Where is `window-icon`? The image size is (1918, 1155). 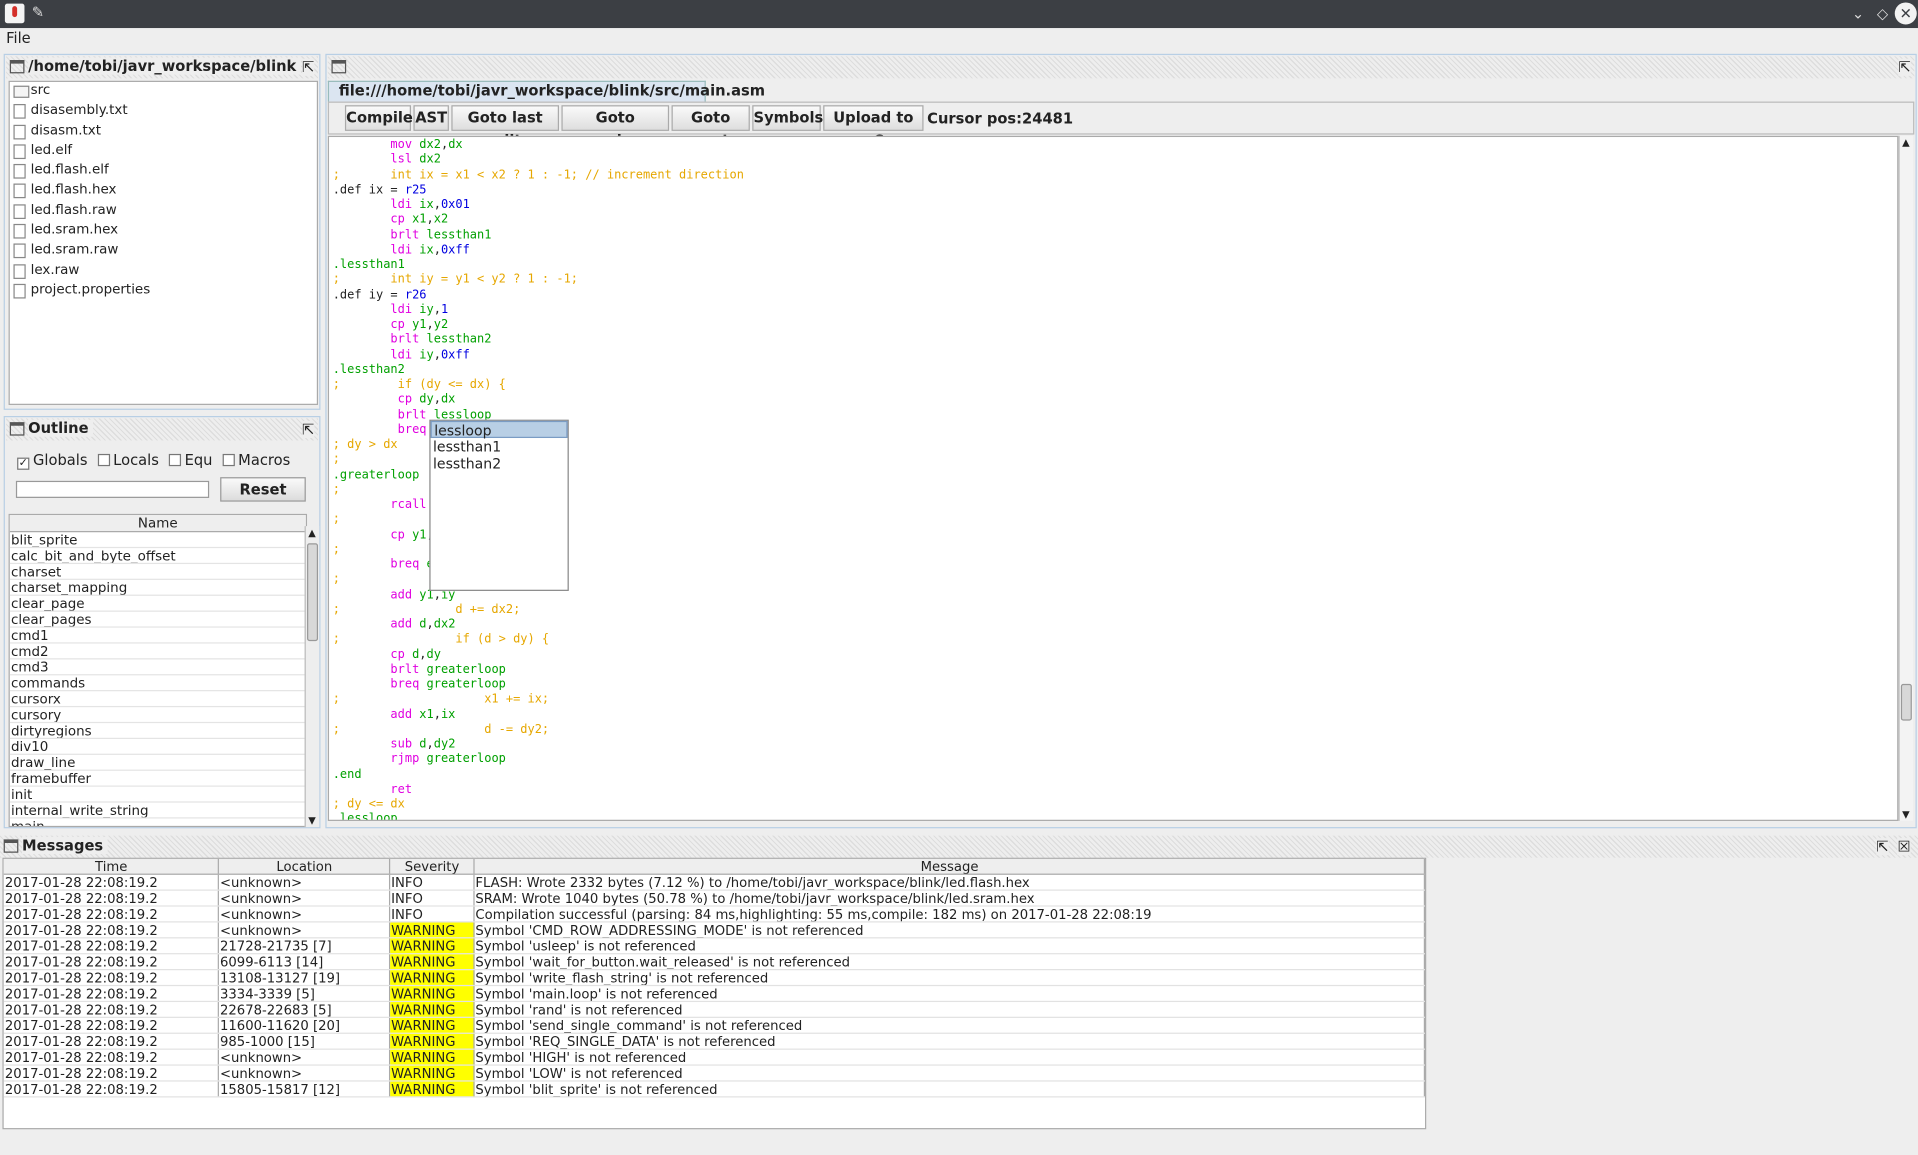
window-icon is located at coordinates (339, 66).